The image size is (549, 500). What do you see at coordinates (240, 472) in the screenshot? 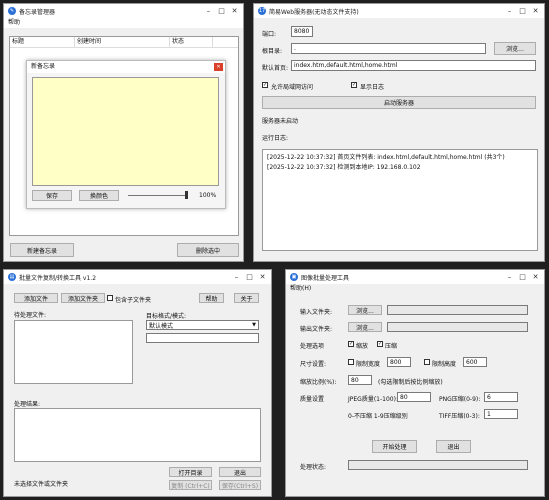
I see `exit-button: 退出` at bounding box center [240, 472].